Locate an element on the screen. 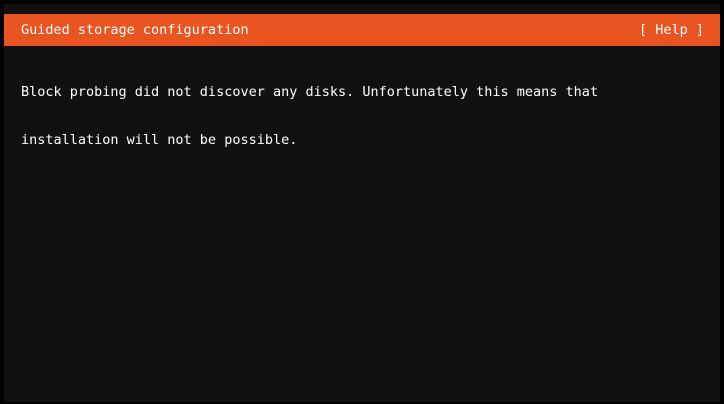  message-line-2: installation will not be possible. is located at coordinates (159, 140).